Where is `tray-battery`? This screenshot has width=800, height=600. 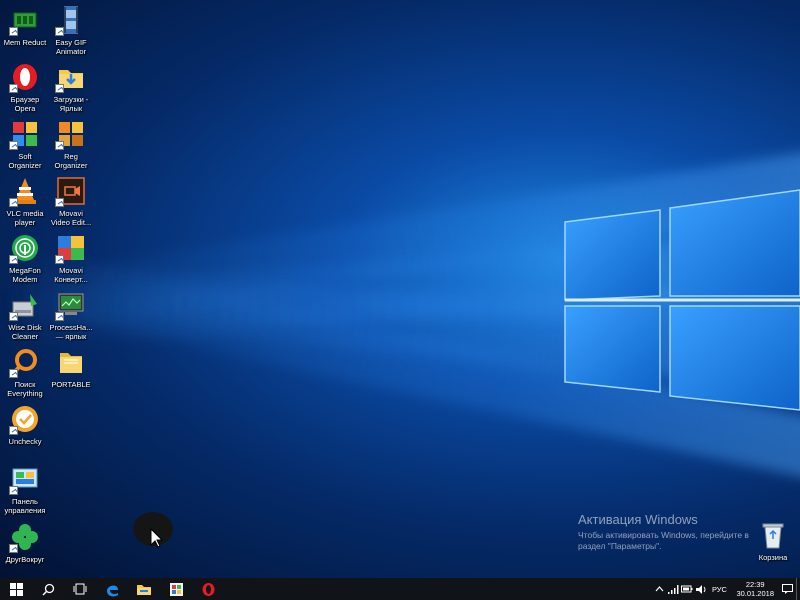
tray-battery is located at coordinates (687, 589).